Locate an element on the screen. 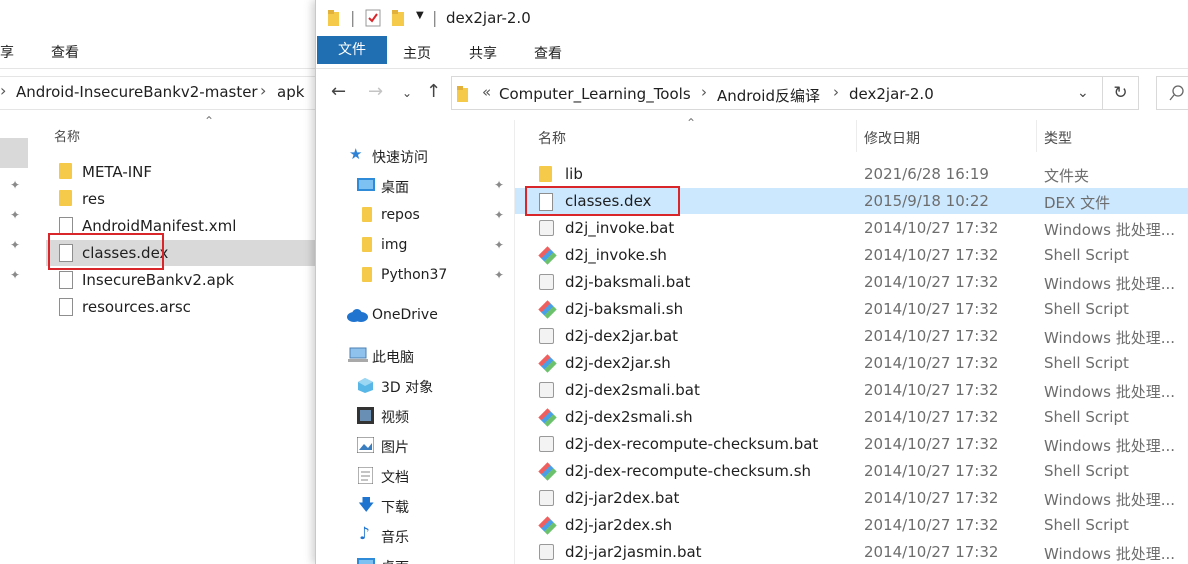 The width and height of the screenshot is (1188, 564). ribbon-tabs: 文件 主页 共享 查看 is located at coordinates (752, 52).